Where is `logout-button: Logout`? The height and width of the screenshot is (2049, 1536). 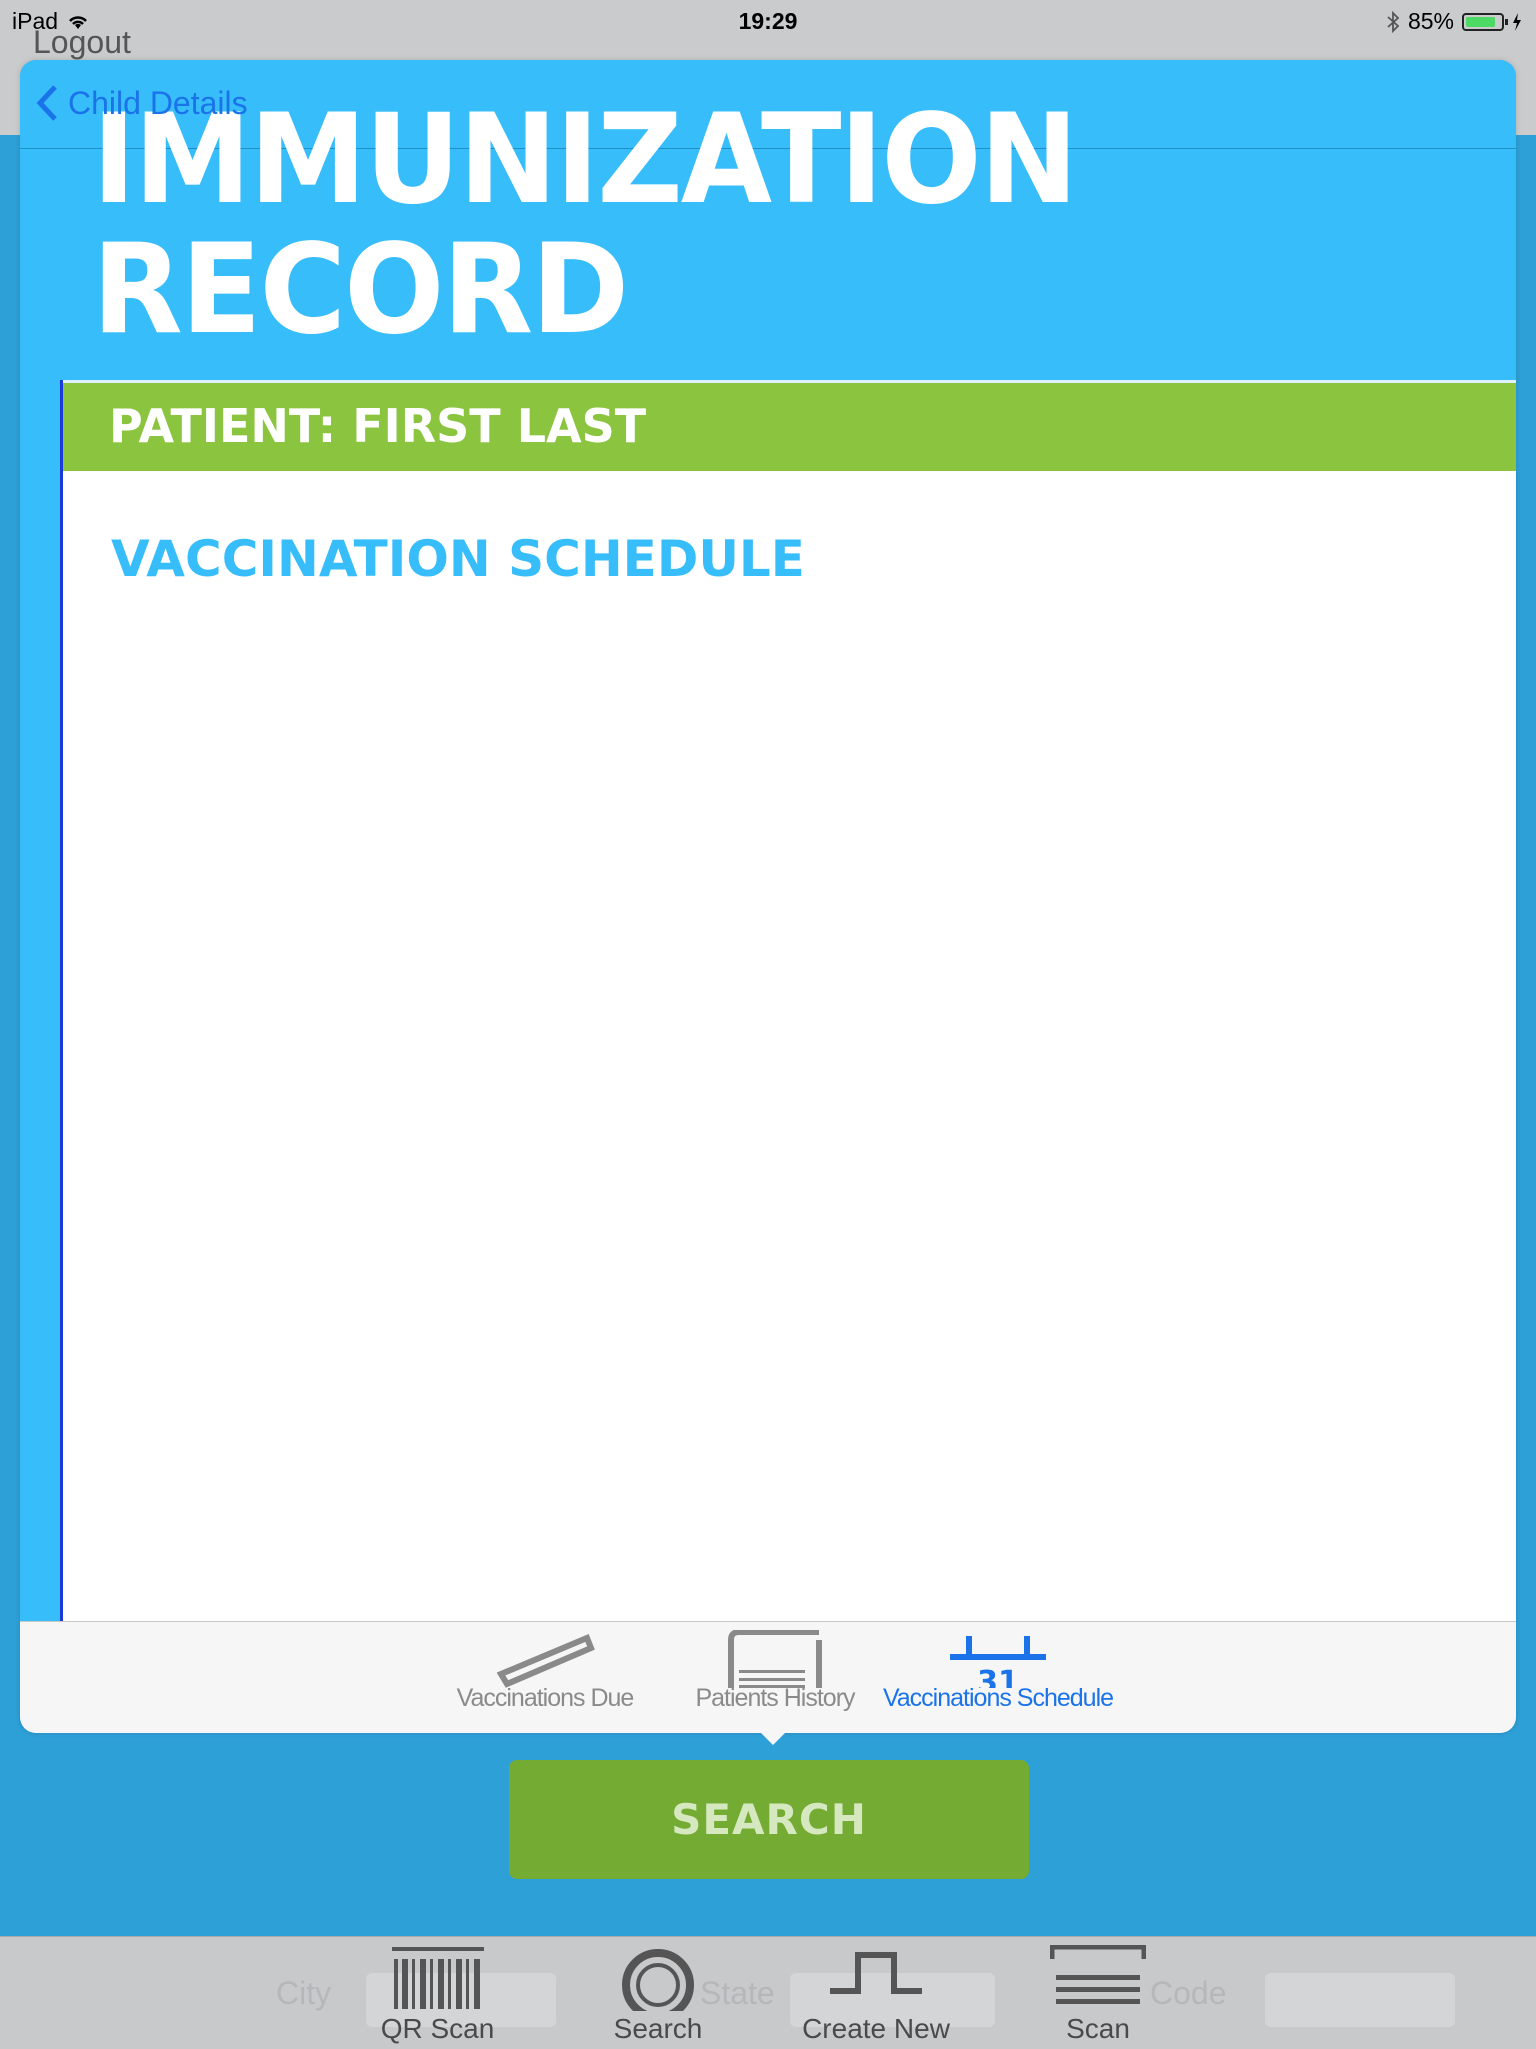 logout-button: Logout is located at coordinates (82, 42).